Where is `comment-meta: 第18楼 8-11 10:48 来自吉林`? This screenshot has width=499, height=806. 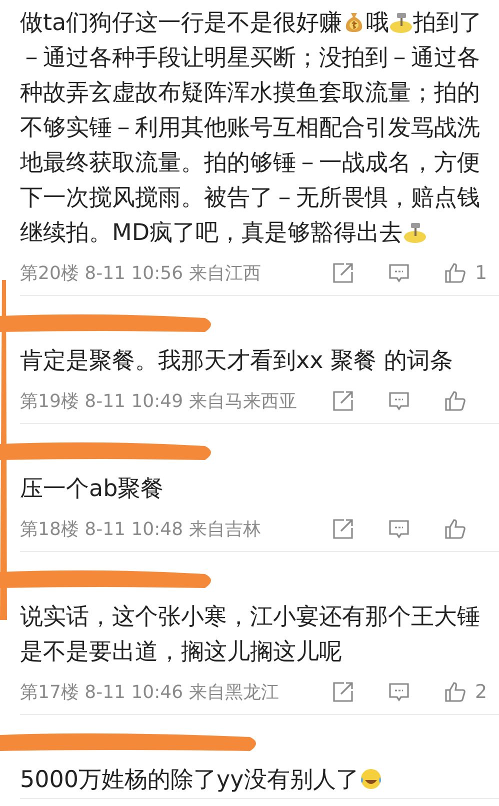
comment-meta: 第18楼 8-11 10:48 来自吉林 is located at coordinates (140, 529).